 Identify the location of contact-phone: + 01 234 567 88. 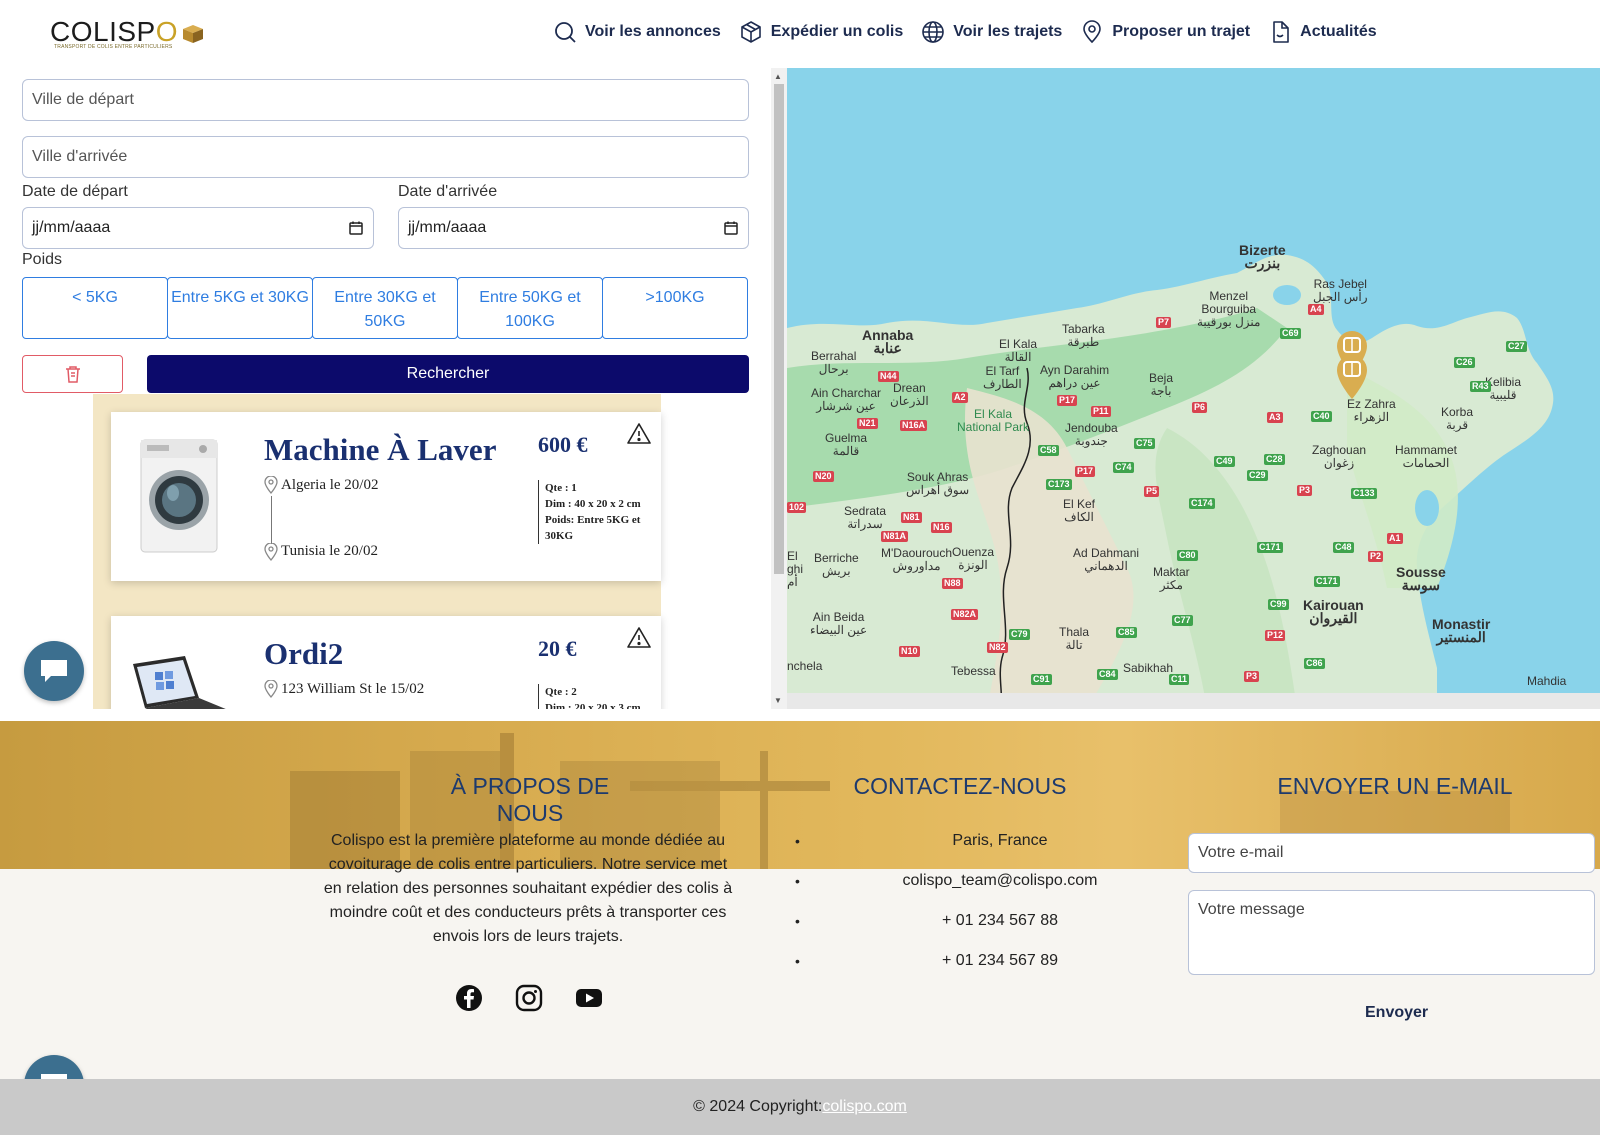
(990, 929).